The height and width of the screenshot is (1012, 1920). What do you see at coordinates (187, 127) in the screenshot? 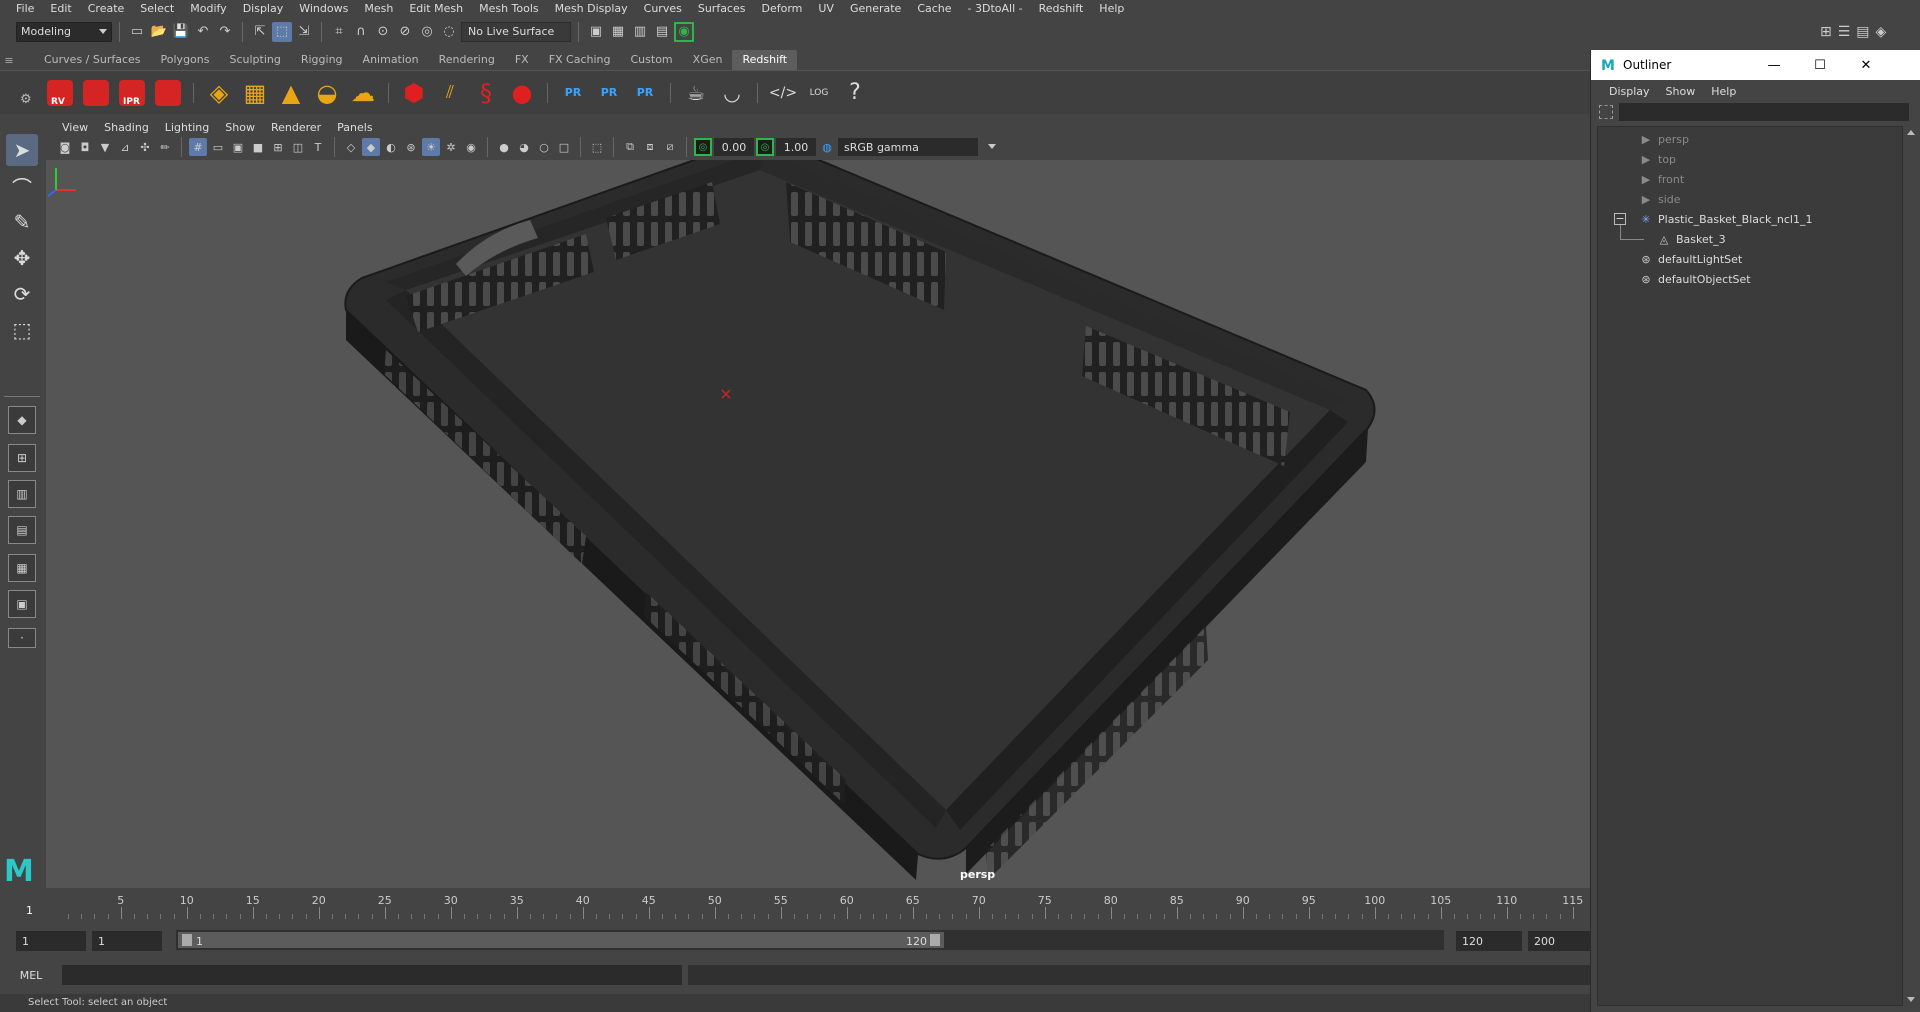
I see `panel-menu-lighting: Lighting` at bounding box center [187, 127].